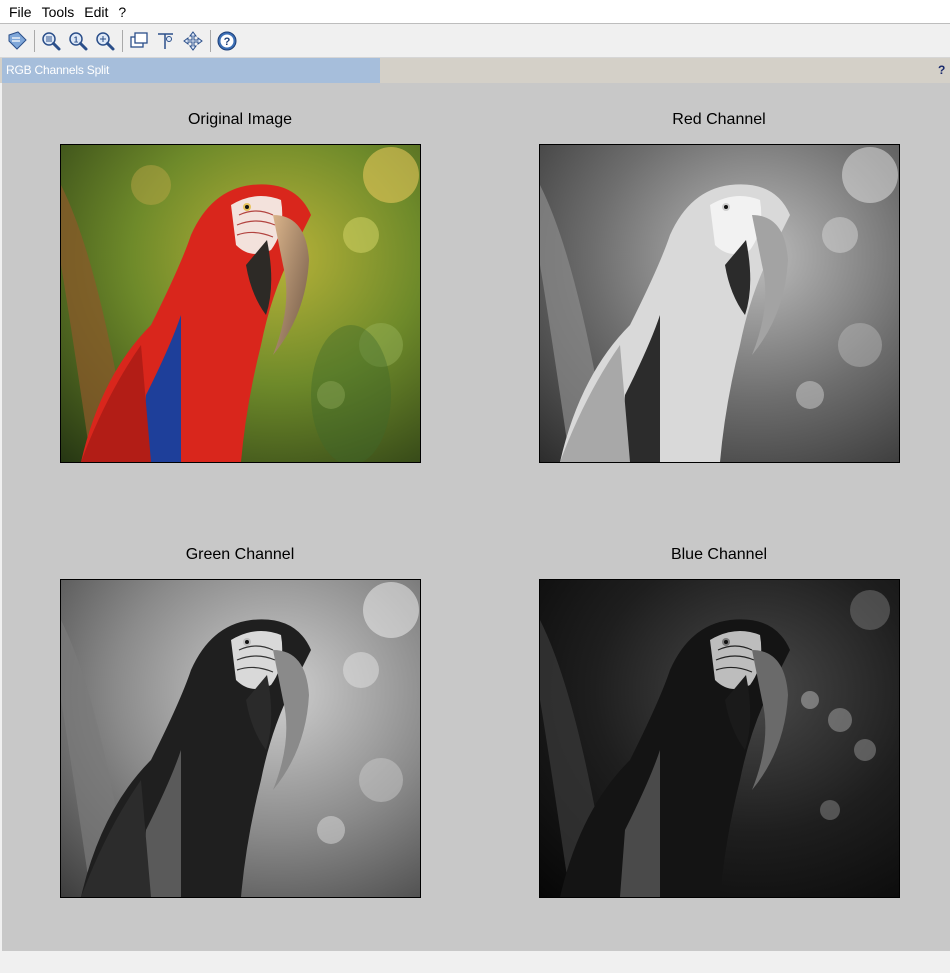 The image size is (950, 973). I want to click on zoom-in-icon: 1, so click(78, 41).